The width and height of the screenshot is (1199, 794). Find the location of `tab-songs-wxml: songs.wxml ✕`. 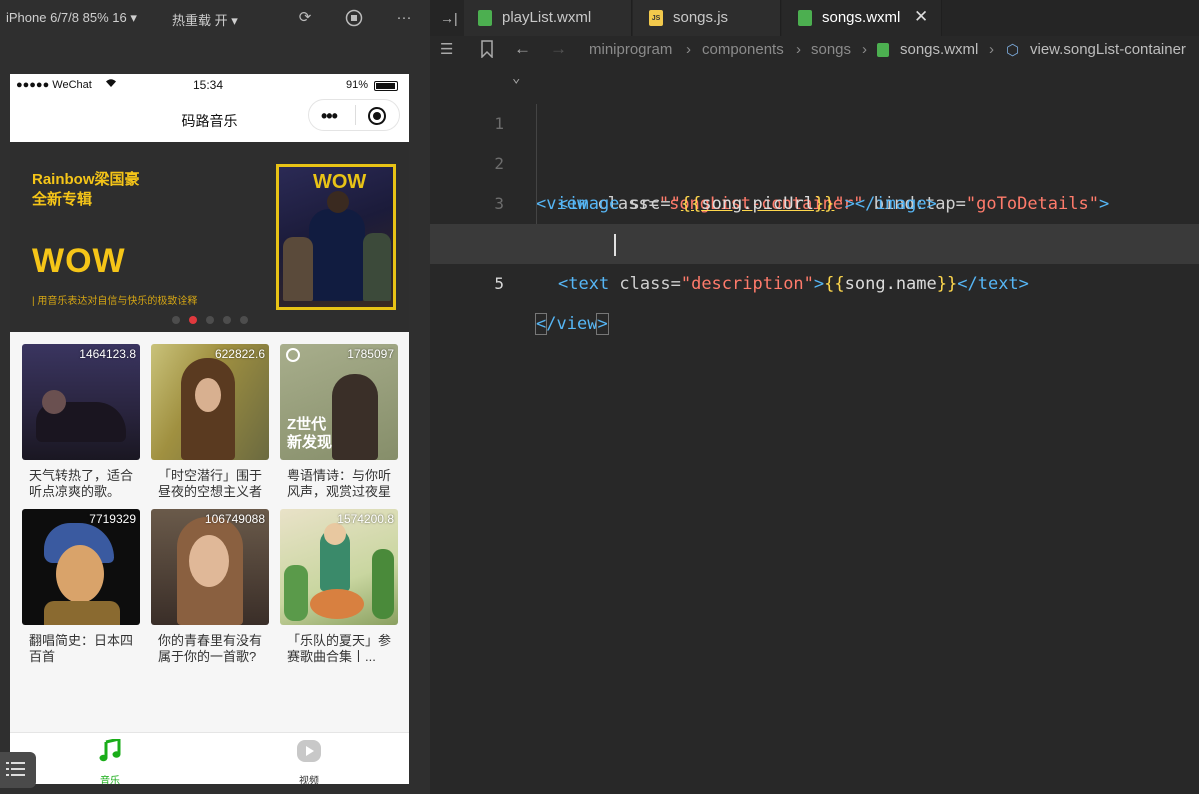

tab-songs-wxml: songs.wxml ✕ is located at coordinates (862, 18).